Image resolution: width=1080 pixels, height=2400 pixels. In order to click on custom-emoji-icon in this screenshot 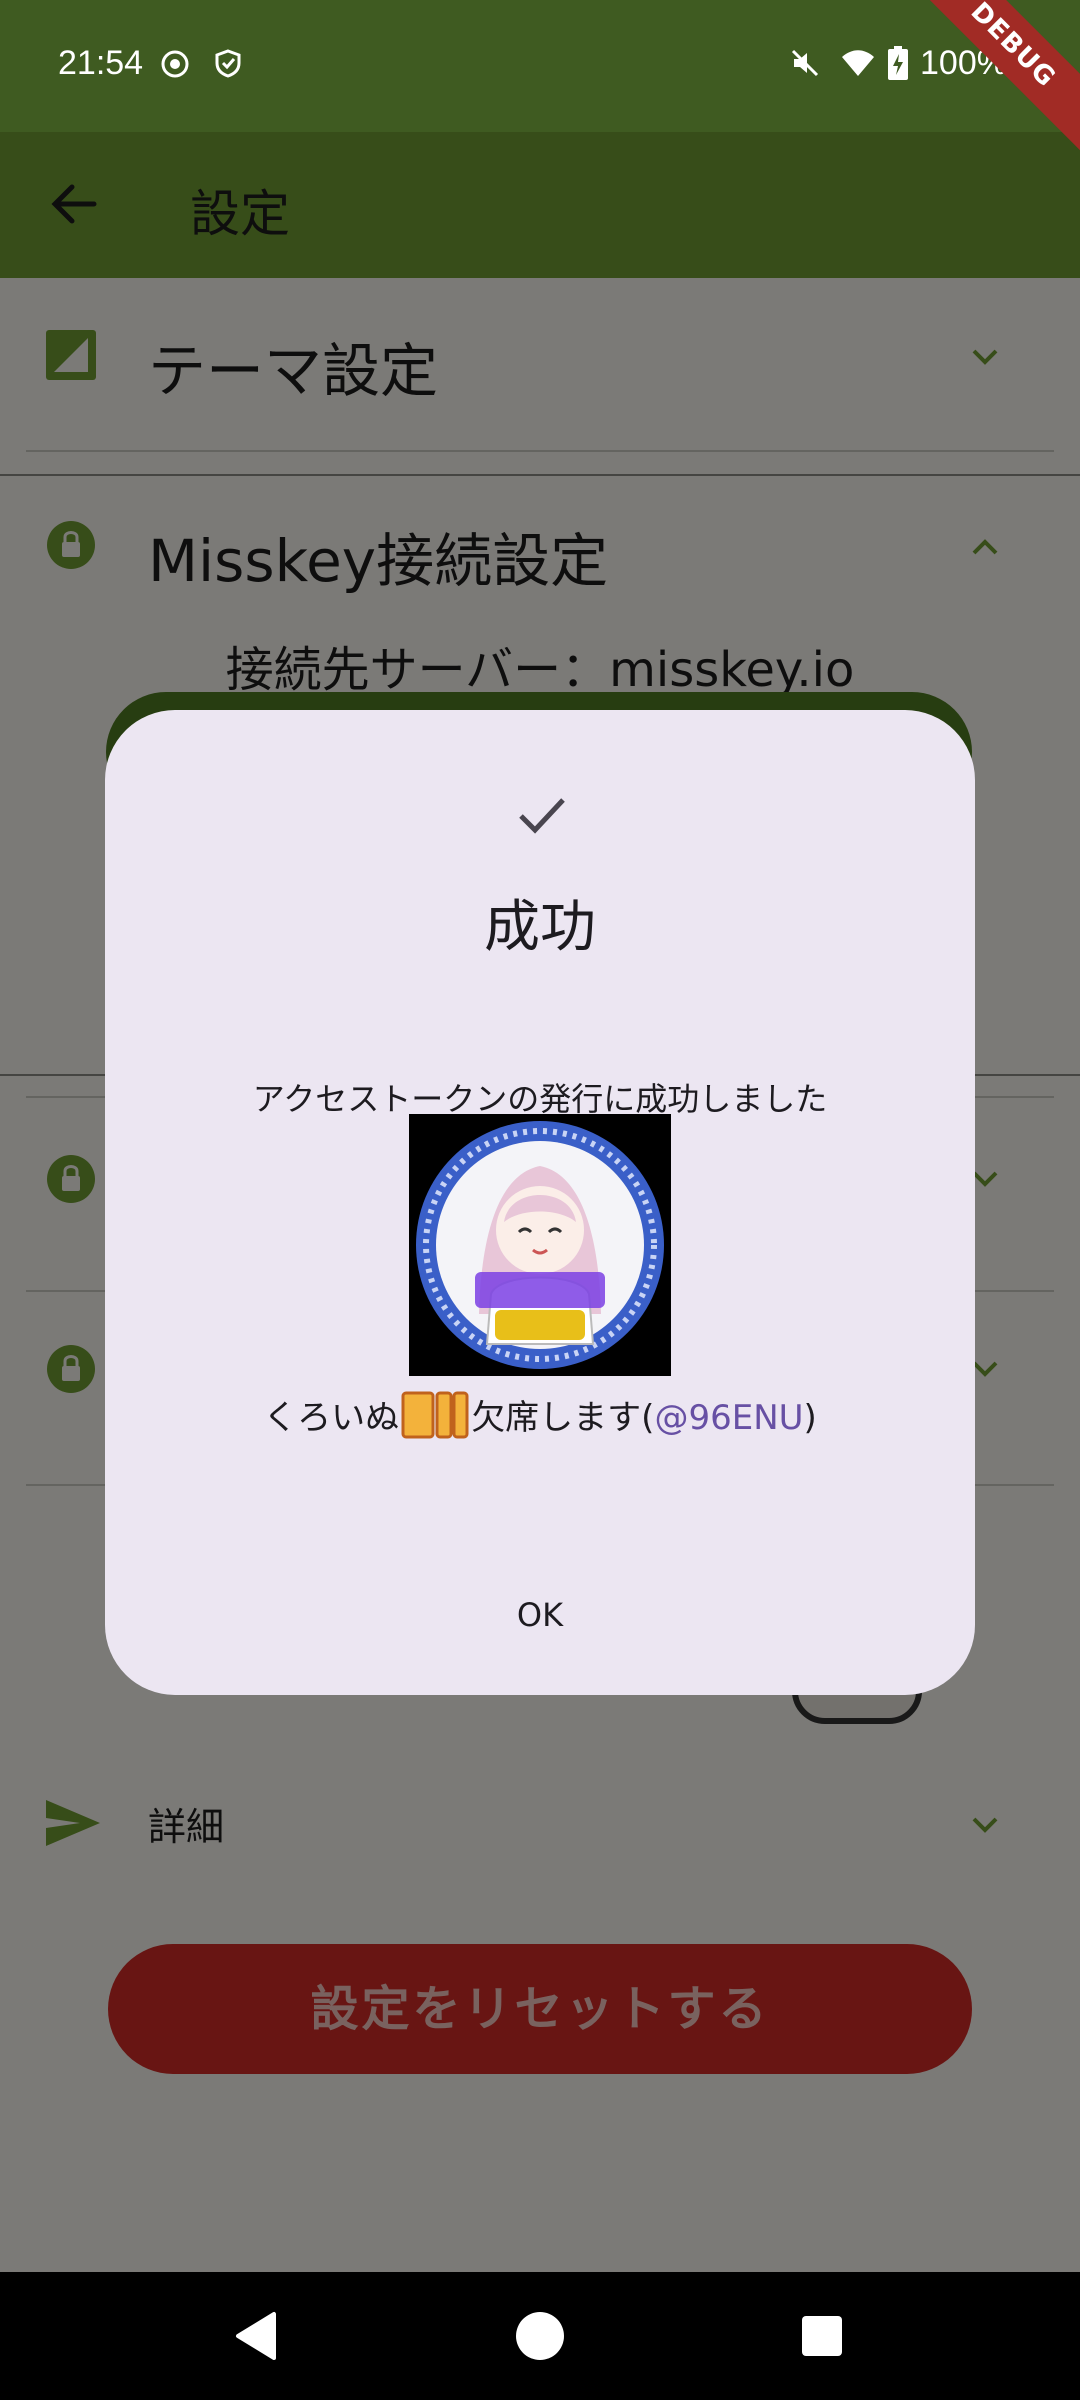, I will do `click(435, 1415)`.